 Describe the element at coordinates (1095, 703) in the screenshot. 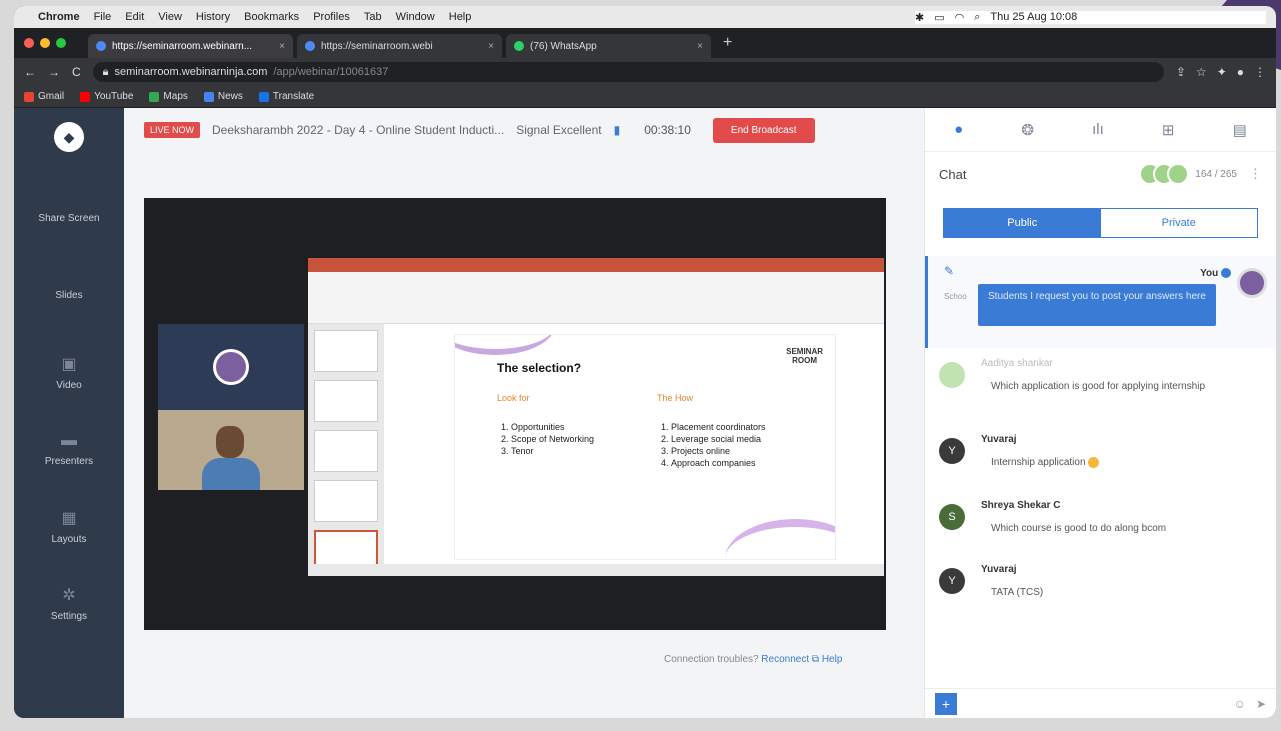

I see `chat-input` at that location.